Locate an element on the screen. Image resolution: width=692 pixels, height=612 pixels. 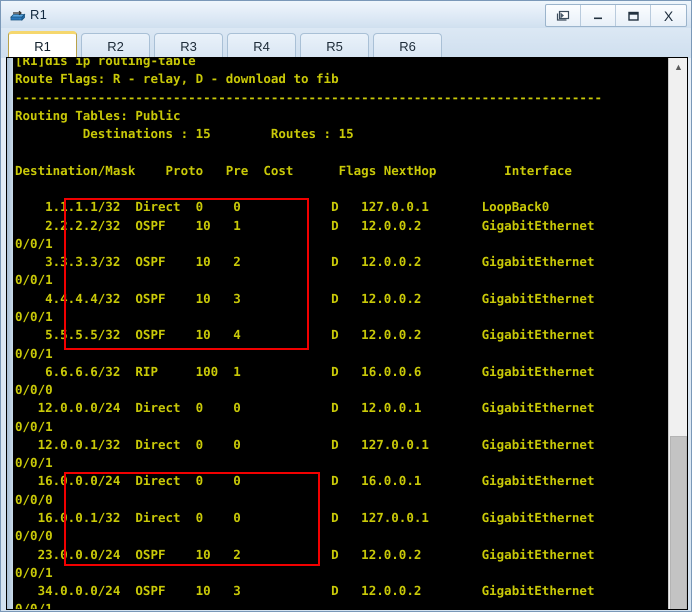
tab-r6: R6 is located at coordinates (407, 45).